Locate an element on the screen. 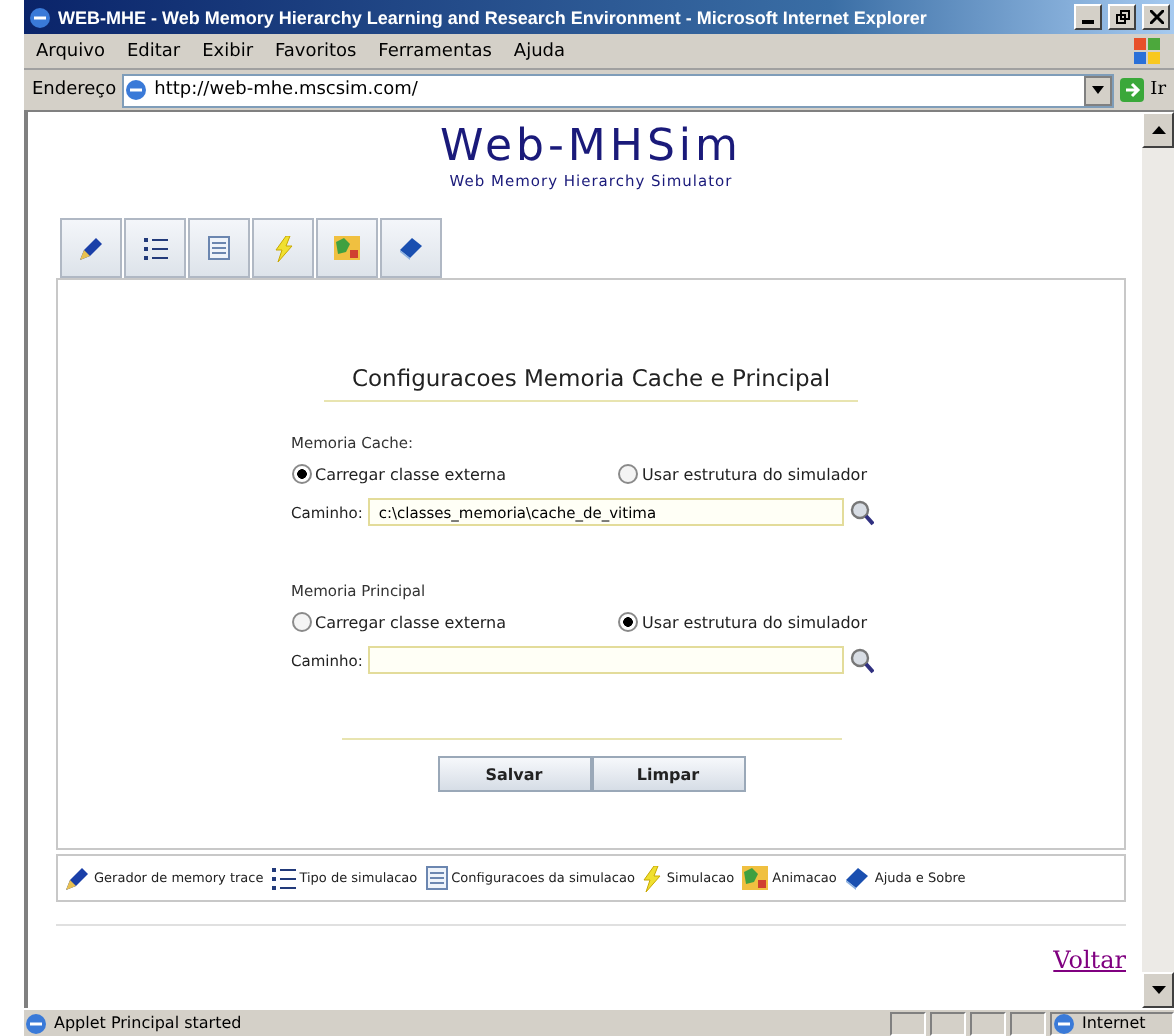 The height and width of the screenshot is (1036, 1174). window-title: WEB-MHE - Web Memory Hierarchy Learning and Research Environment - Microsoft Internet Explorer is located at coordinates (493, 17).